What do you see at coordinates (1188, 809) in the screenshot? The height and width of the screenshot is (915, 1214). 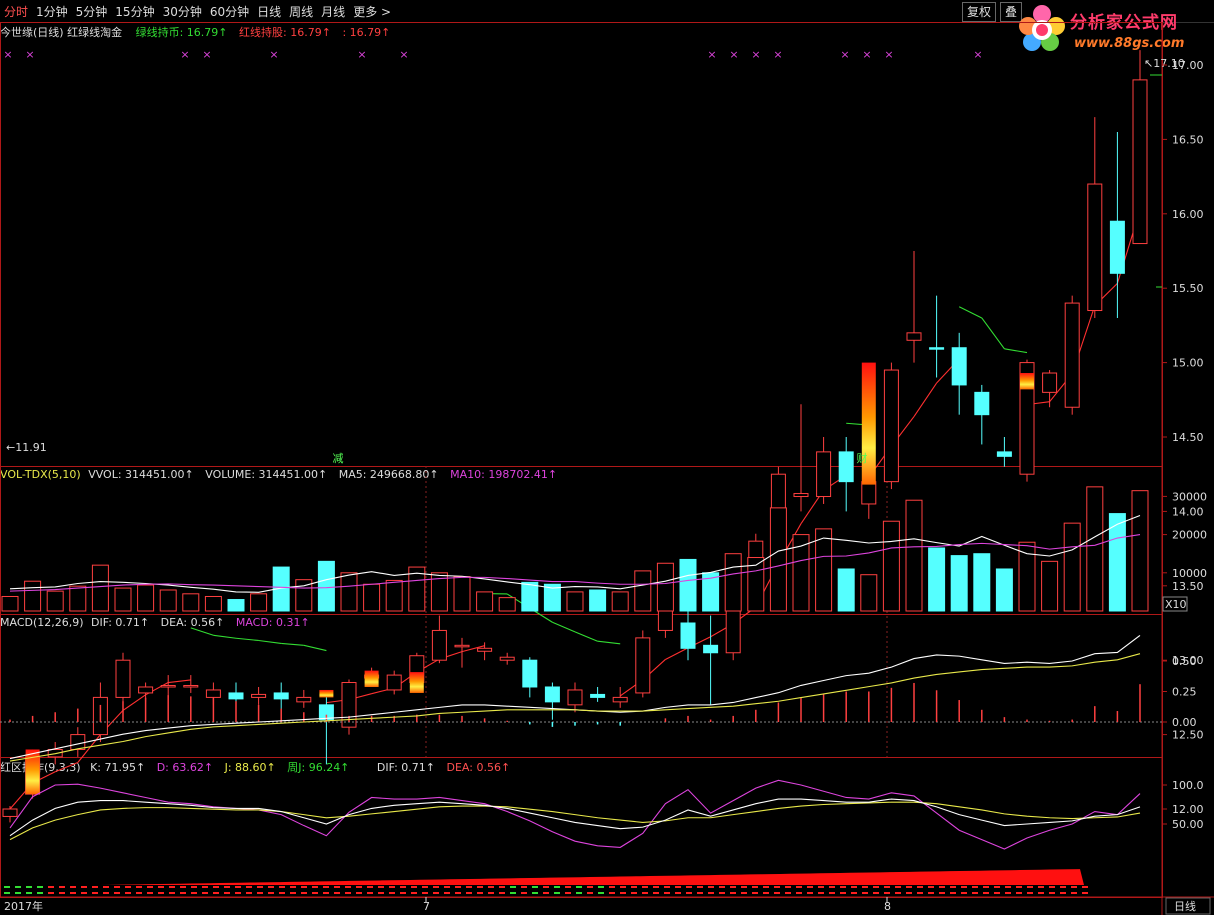 I see `price-tick-label: 12.00` at bounding box center [1188, 809].